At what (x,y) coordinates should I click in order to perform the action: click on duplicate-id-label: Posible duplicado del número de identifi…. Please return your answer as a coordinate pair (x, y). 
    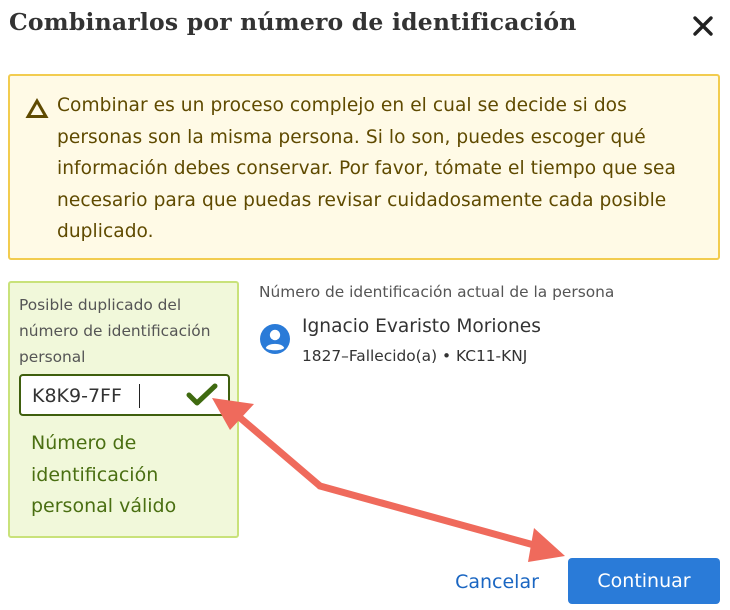
    Looking at the image, I should click on (115, 331).